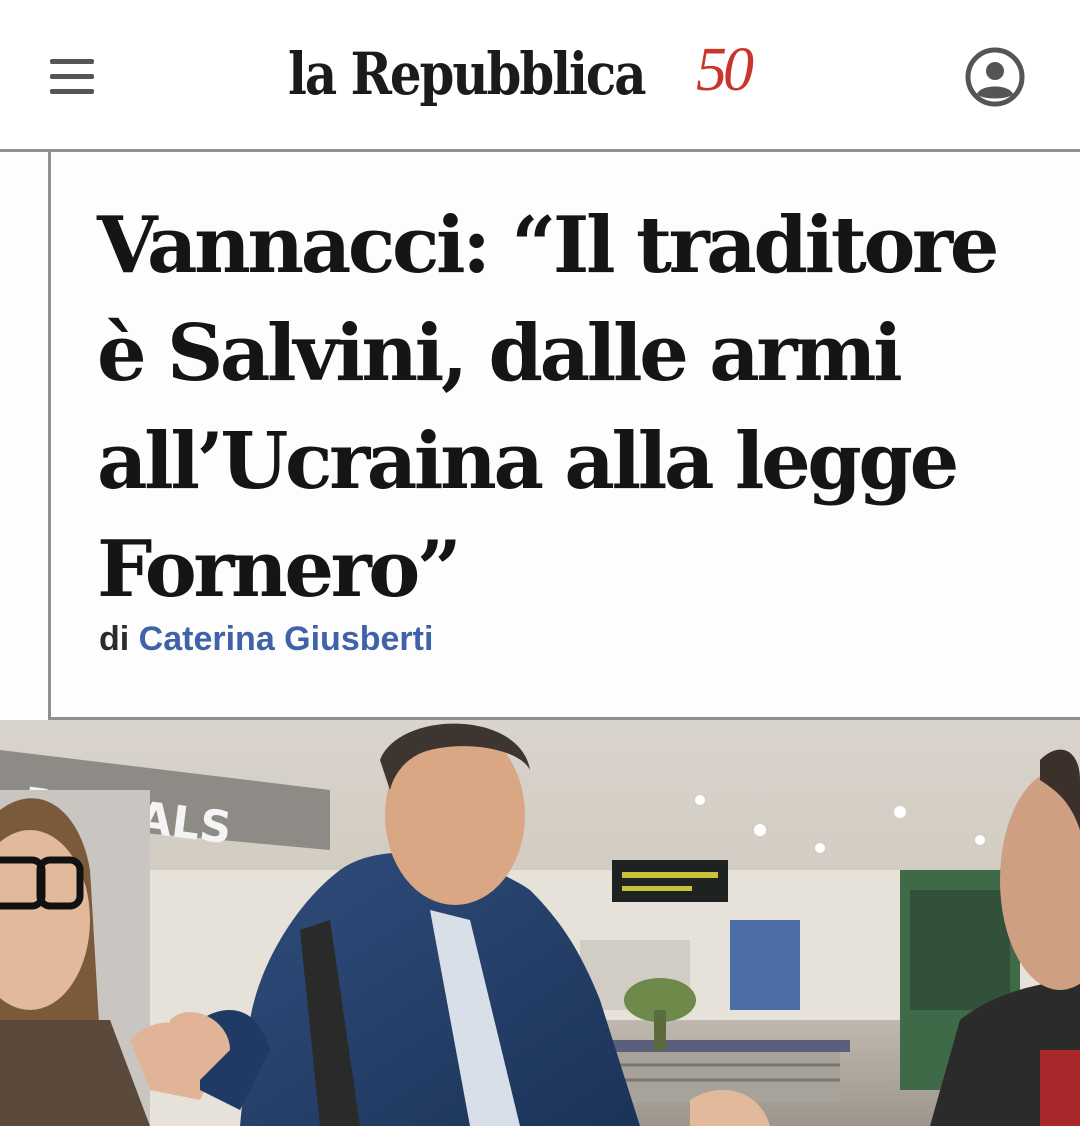 Image resolution: width=1080 pixels, height=1126 pixels. What do you see at coordinates (467, 74) in the screenshot?
I see `logo-text: la Repubblica` at bounding box center [467, 74].